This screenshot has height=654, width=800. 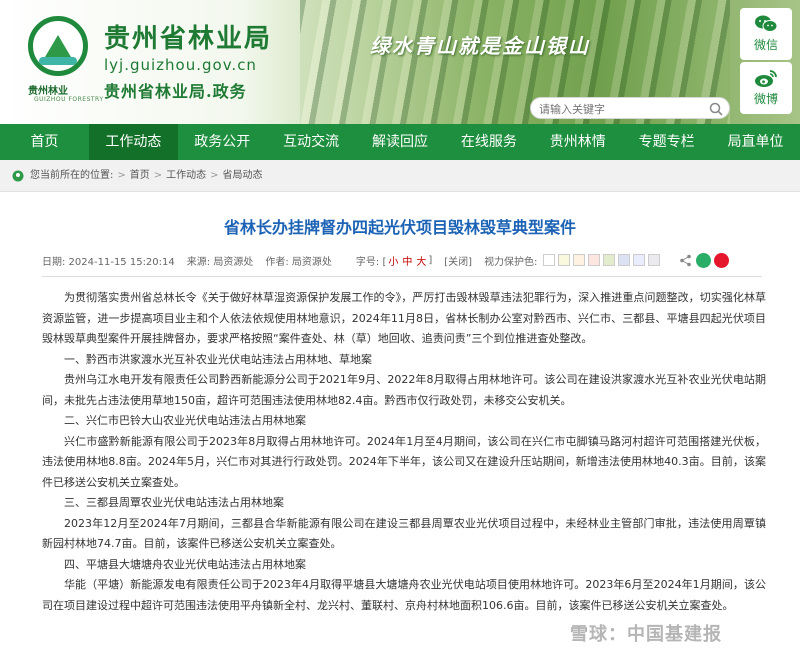 What do you see at coordinates (72, 175) in the screenshot?
I see `breadcrumb-prefix: 您当前所在的位置:` at bounding box center [72, 175].